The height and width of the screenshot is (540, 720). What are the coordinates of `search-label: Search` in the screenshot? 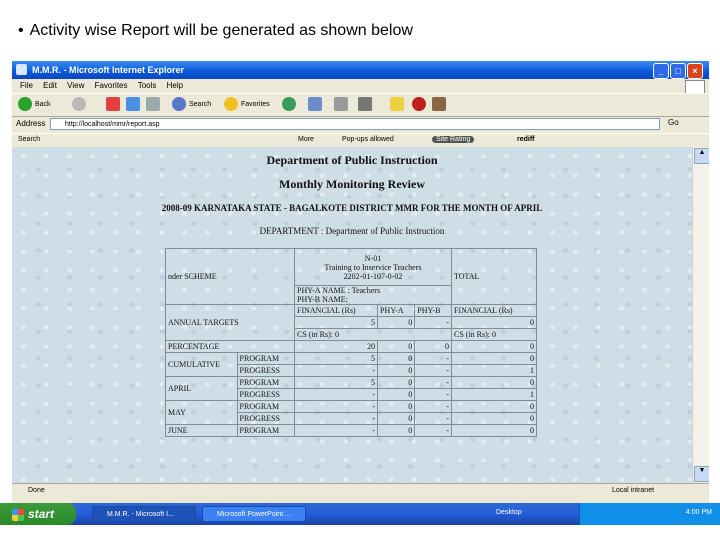 It's located at (200, 104).